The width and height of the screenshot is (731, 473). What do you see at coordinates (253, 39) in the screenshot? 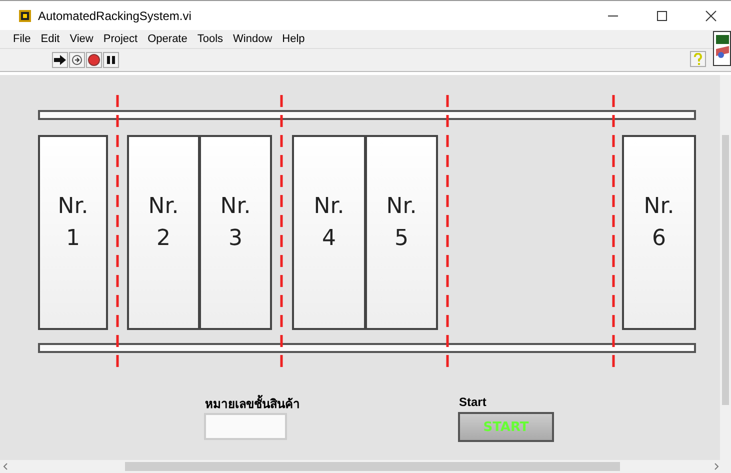
I see `menu-item: Window` at bounding box center [253, 39].